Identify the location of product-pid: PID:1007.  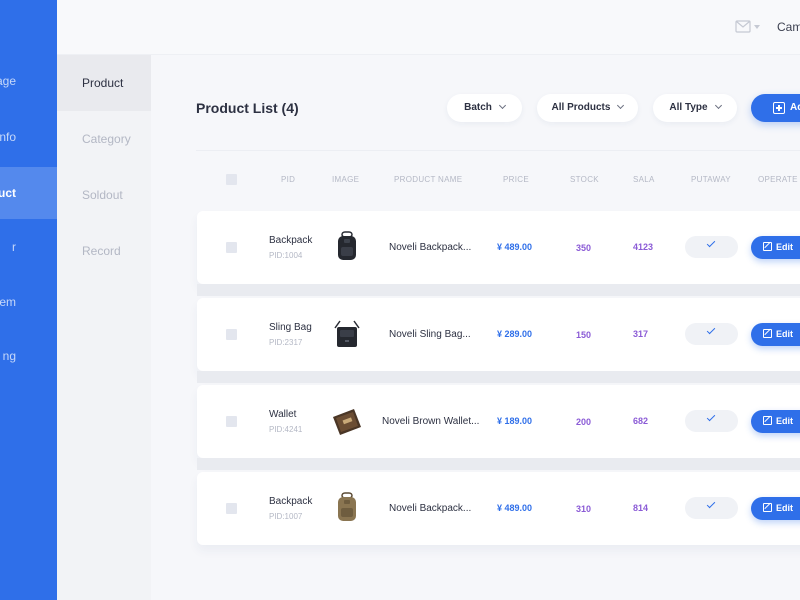
(286, 516).